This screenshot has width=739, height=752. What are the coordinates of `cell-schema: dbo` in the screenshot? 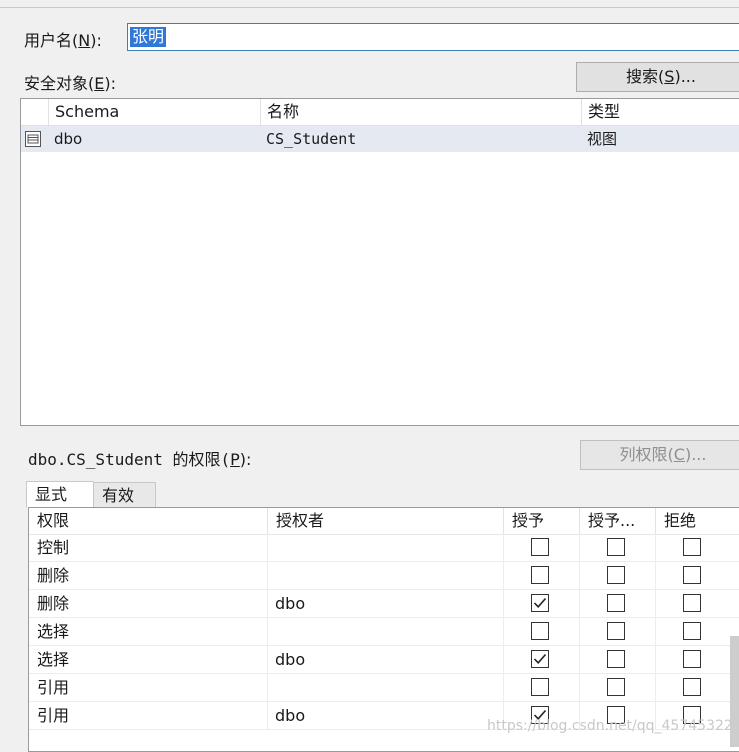 It's located at (68, 139).